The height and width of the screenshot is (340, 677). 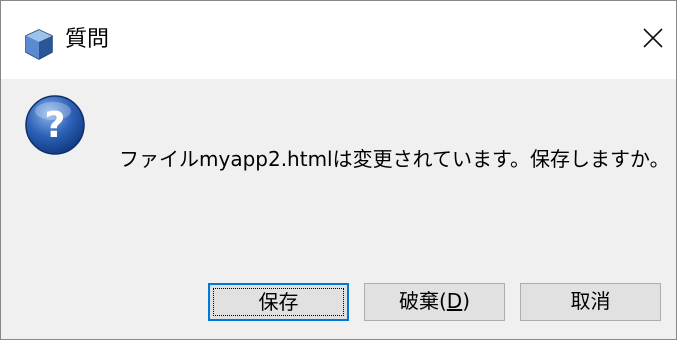 I want to click on question-icon: ?, so click(x=55, y=125).